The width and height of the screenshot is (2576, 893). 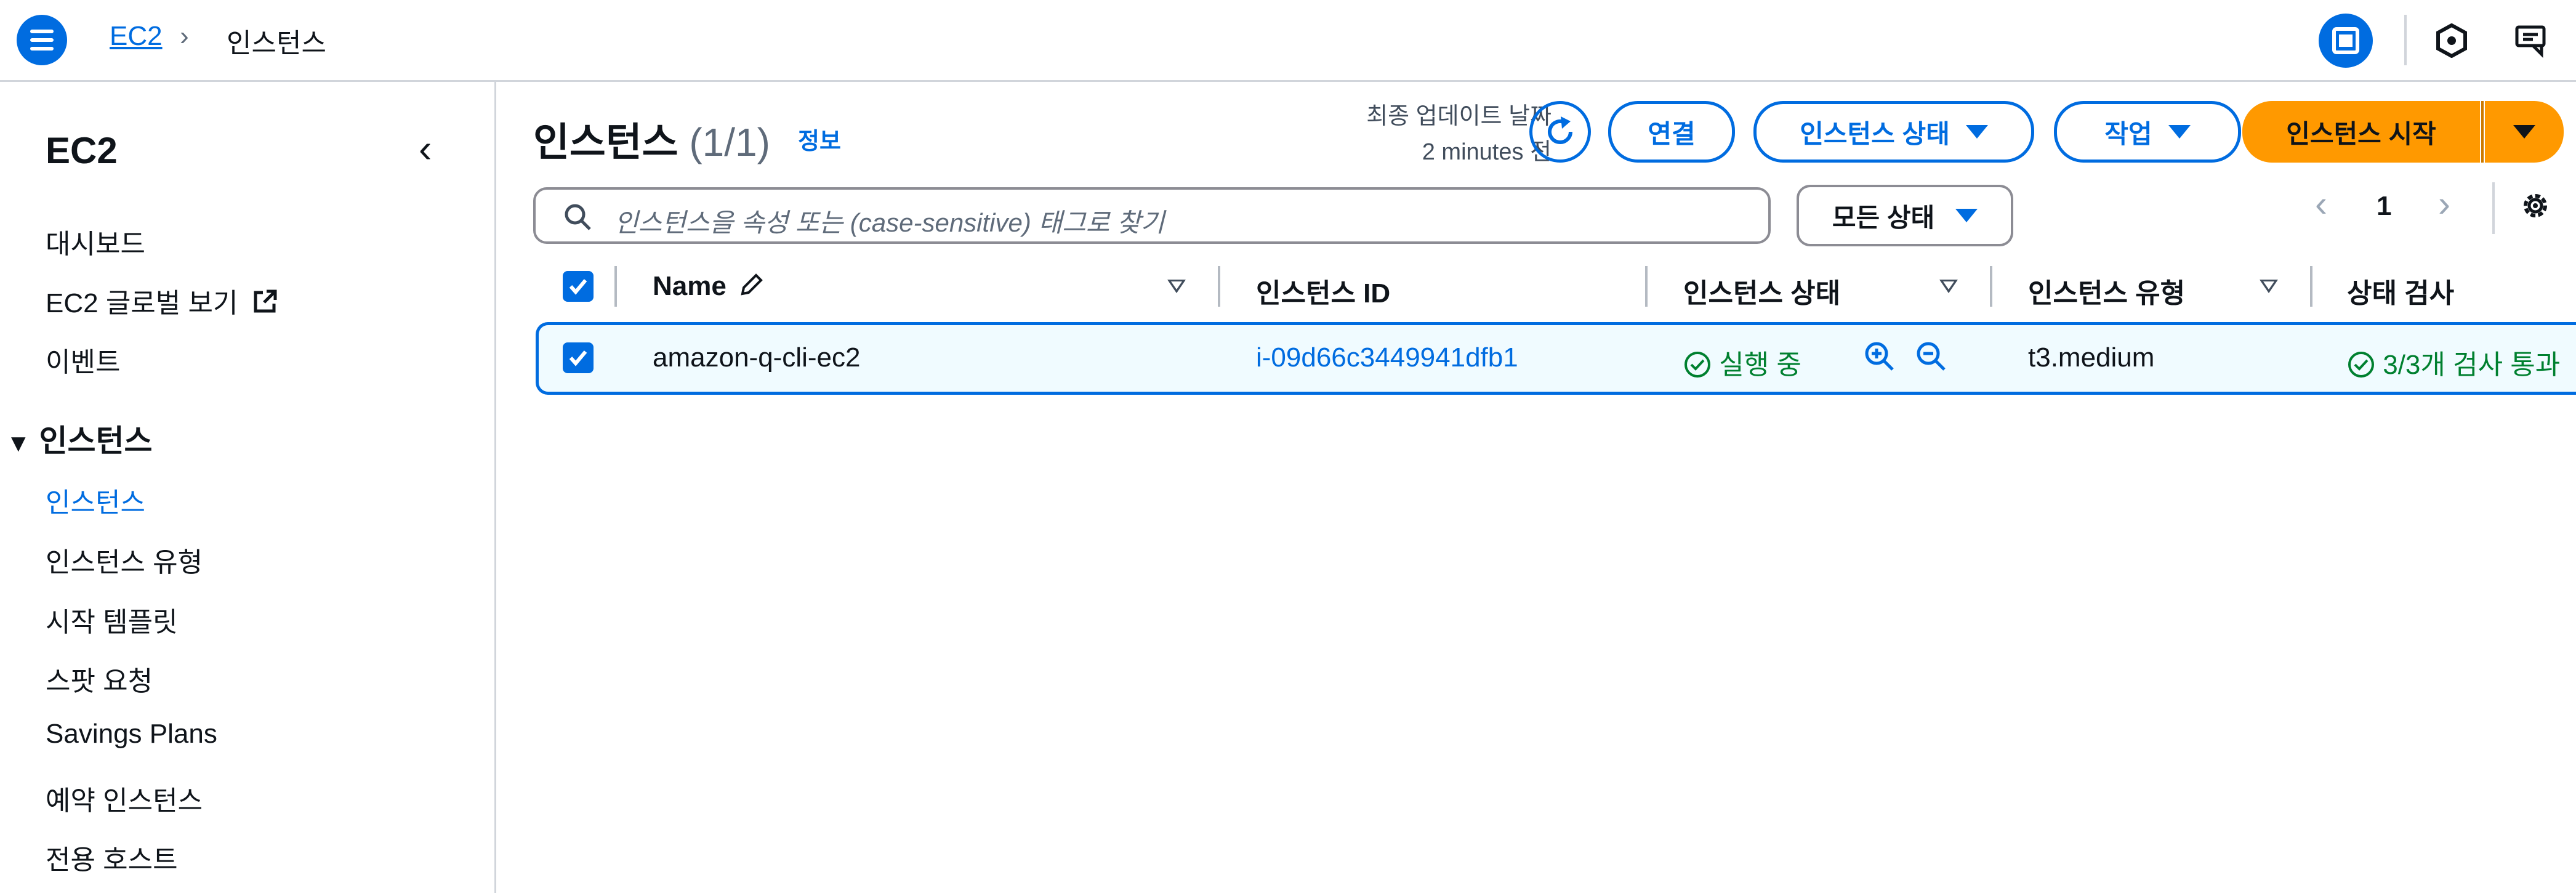 What do you see at coordinates (2346, 41) in the screenshot?
I see `split-panel-icon` at bounding box center [2346, 41].